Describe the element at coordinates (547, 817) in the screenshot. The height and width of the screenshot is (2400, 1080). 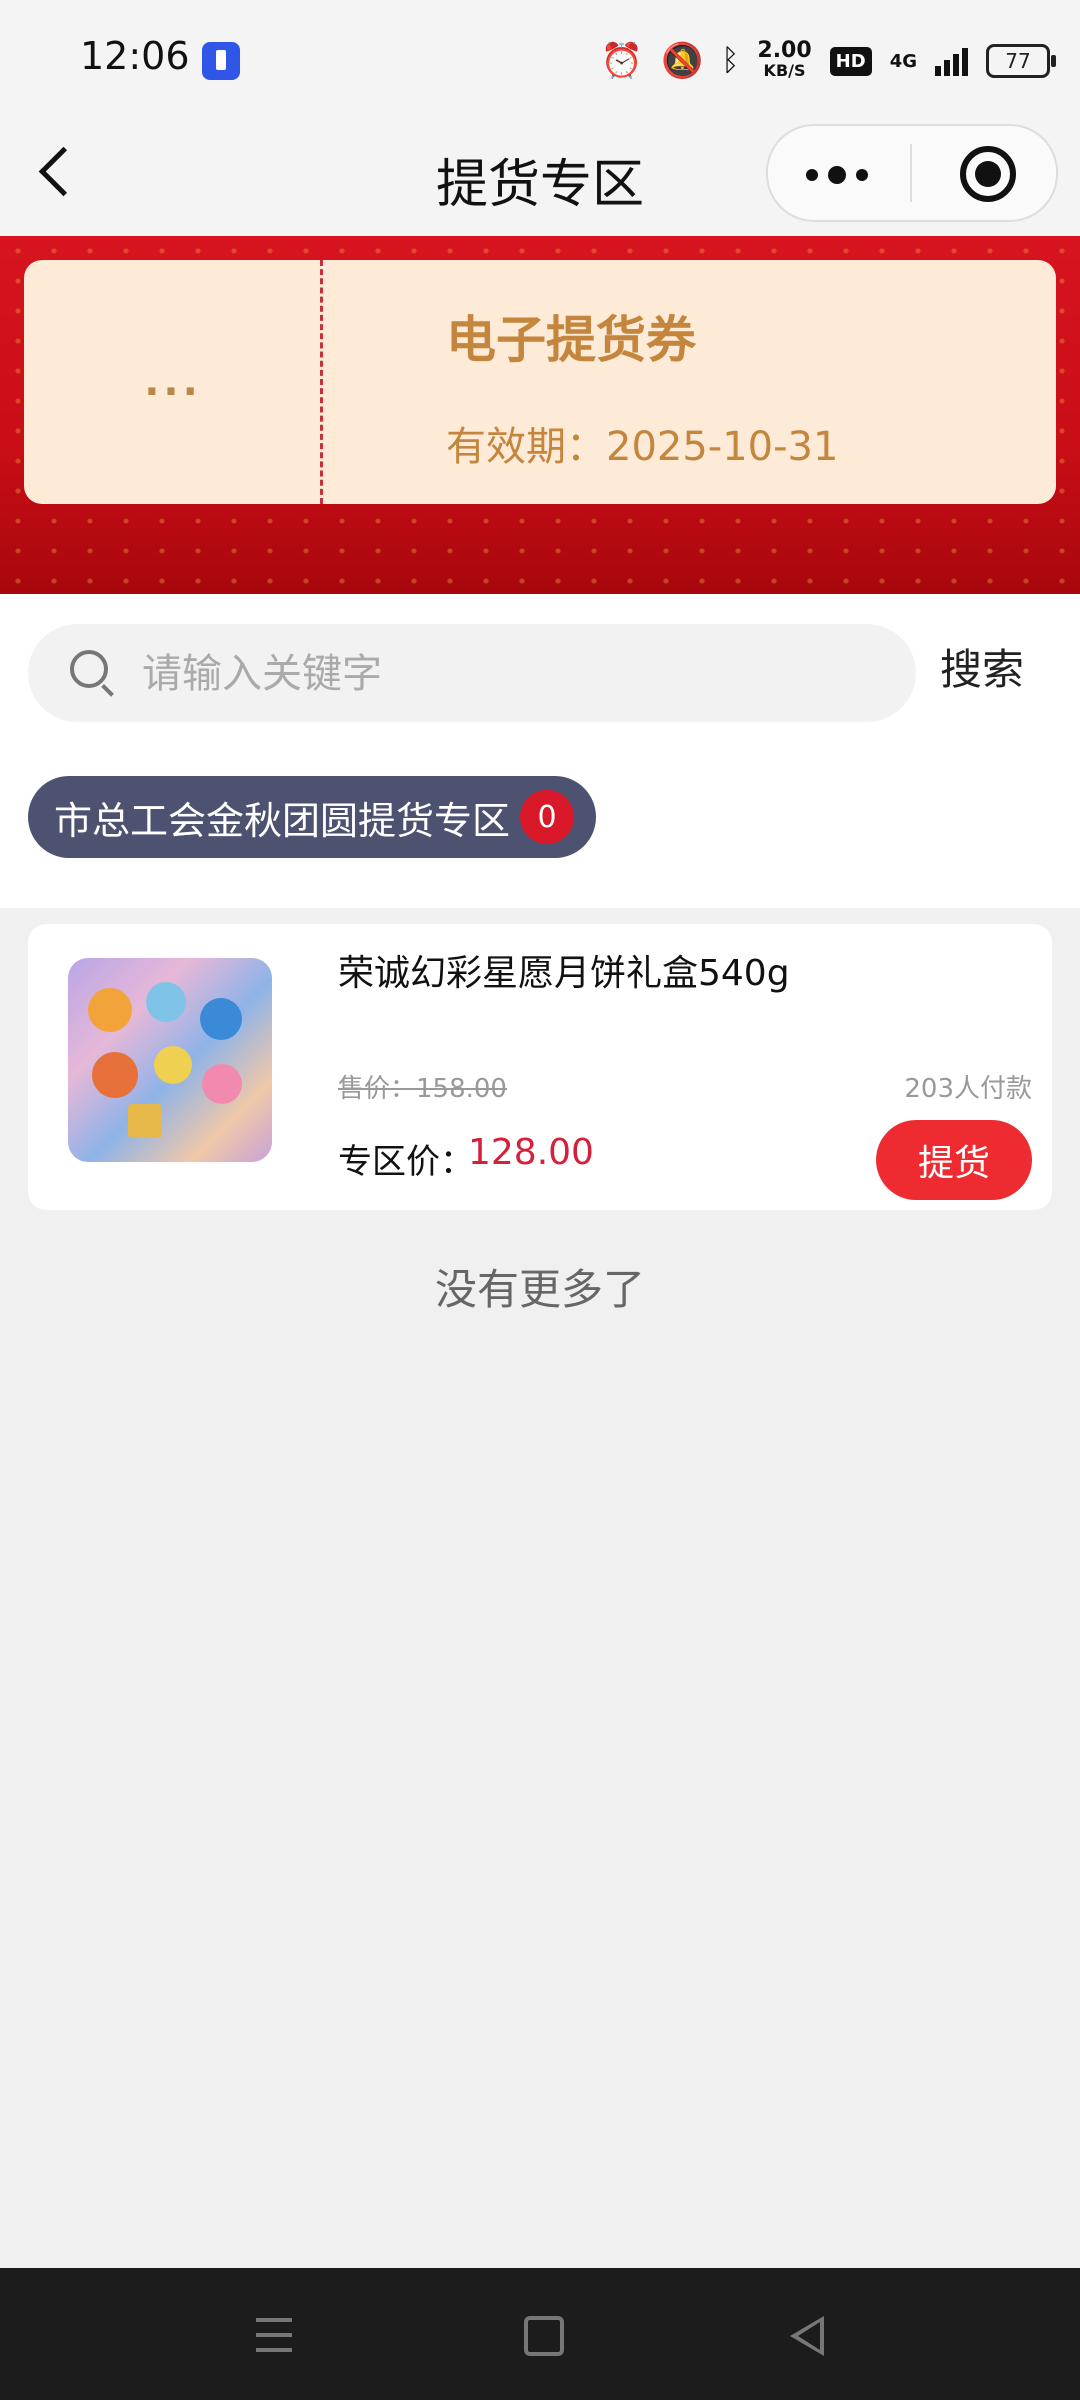
I see `category-count-badge: 0` at that location.